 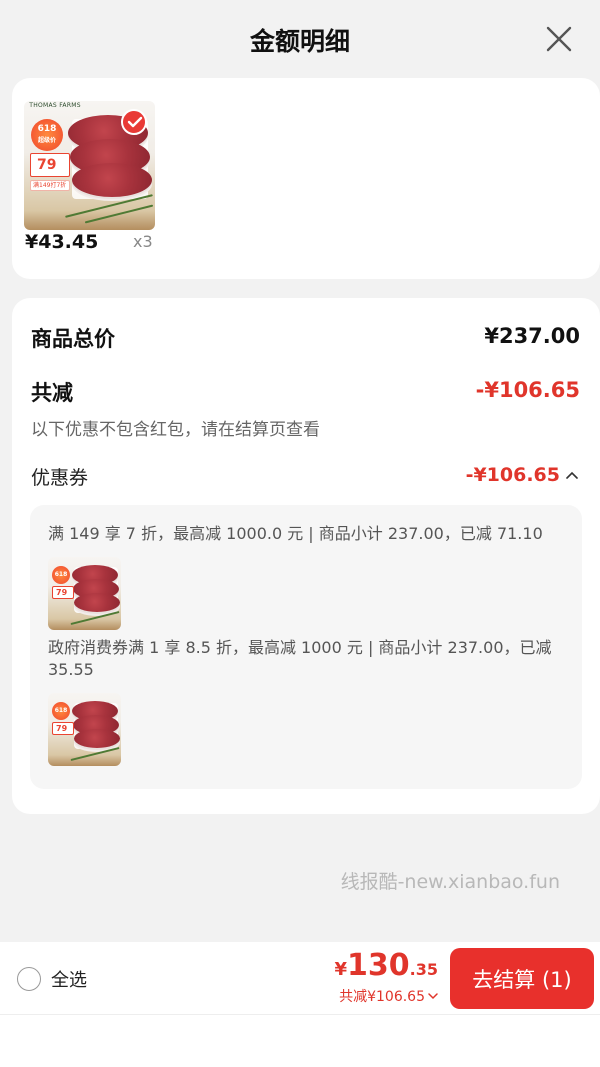 I want to click on total-discount: 共减¥106.65, so click(x=382, y=997).